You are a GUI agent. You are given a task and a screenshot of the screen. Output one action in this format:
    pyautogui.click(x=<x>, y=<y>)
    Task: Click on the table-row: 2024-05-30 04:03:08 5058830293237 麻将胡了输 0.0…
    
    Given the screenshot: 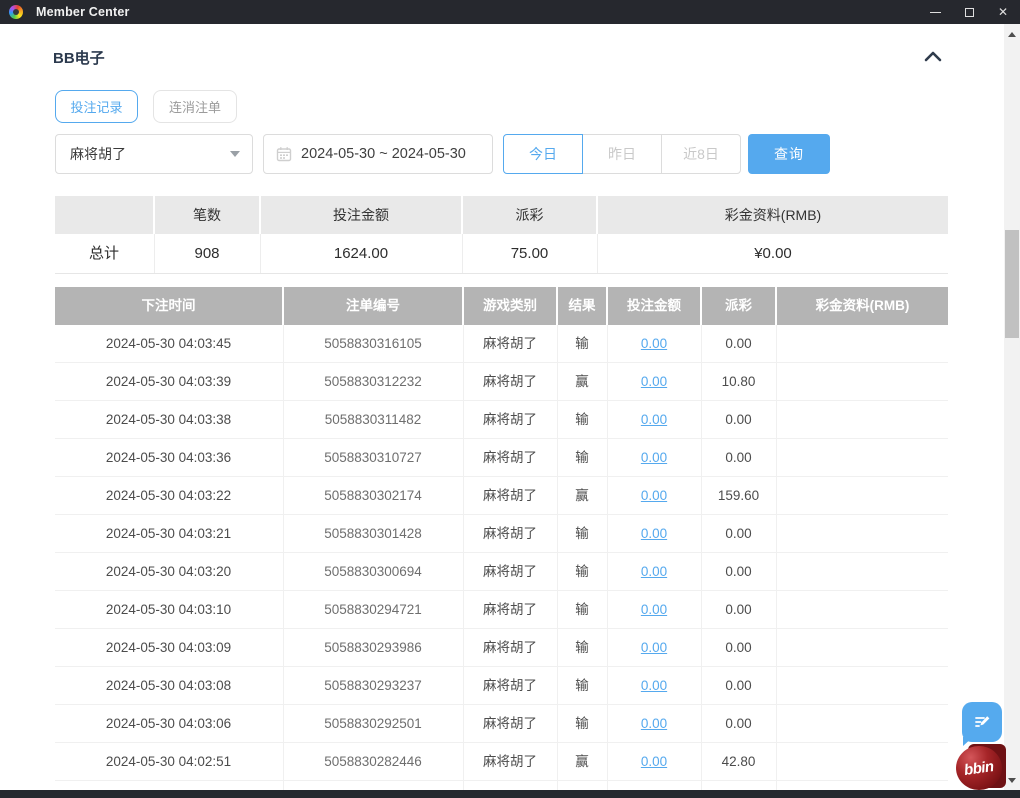 What is the action you would take?
    pyautogui.click(x=501, y=686)
    